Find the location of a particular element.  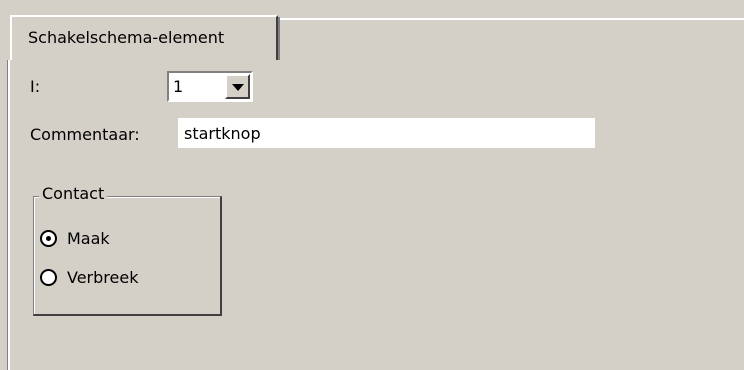

tab-schakelschema-element: Schakelschema-element is located at coordinates (145, 37).